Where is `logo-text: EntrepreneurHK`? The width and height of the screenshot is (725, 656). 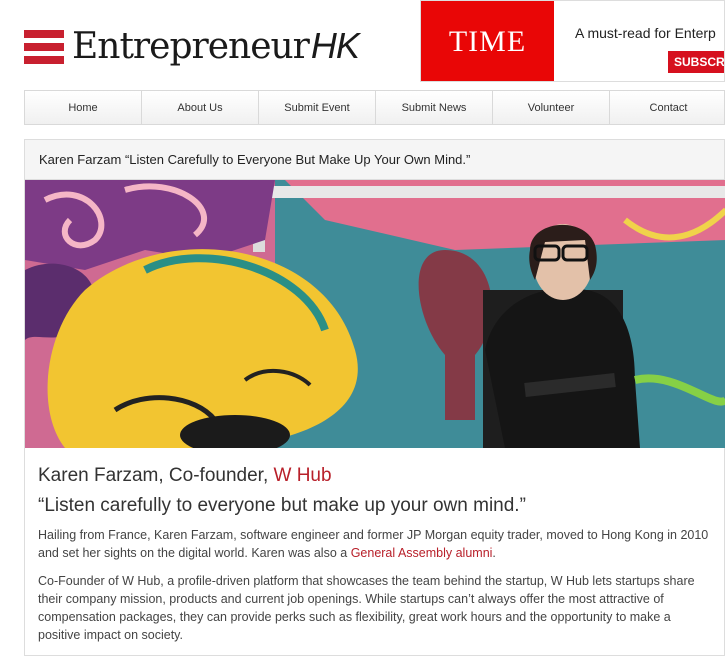 logo-text: EntrepreneurHK is located at coordinates (216, 46).